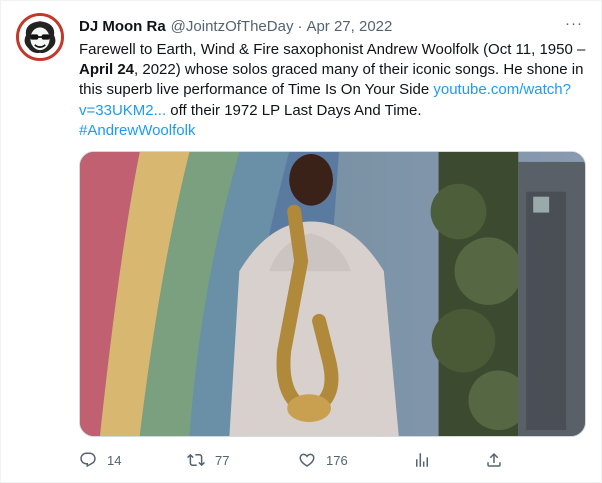 The image size is (602, 483). I want to click on hashtag-link: #AndrewWoolfolk, so click(137, 130).